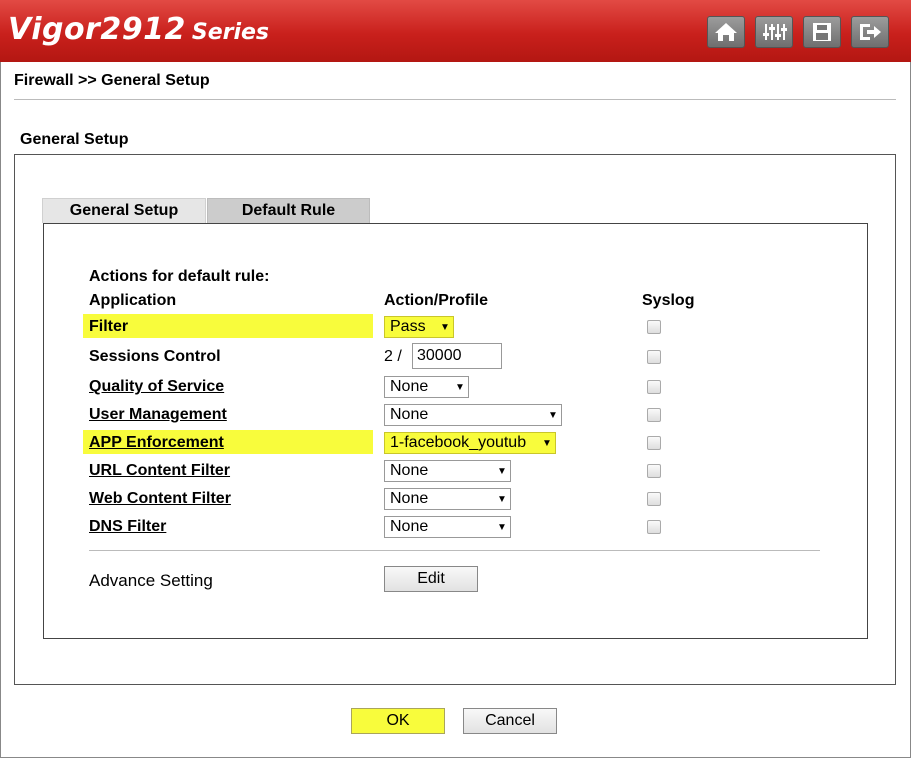 The height and width of the screenshot is (758, 911). Describe the element at coordinates (668, 300) in the screenshot. I see `col-syslog: Syslog` at that location.